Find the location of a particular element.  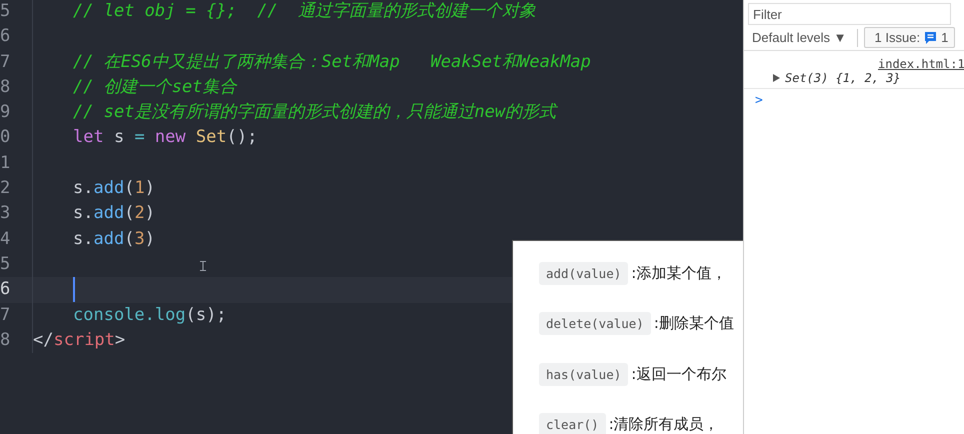

line-number: 0 is located at coordinates (5, 138).